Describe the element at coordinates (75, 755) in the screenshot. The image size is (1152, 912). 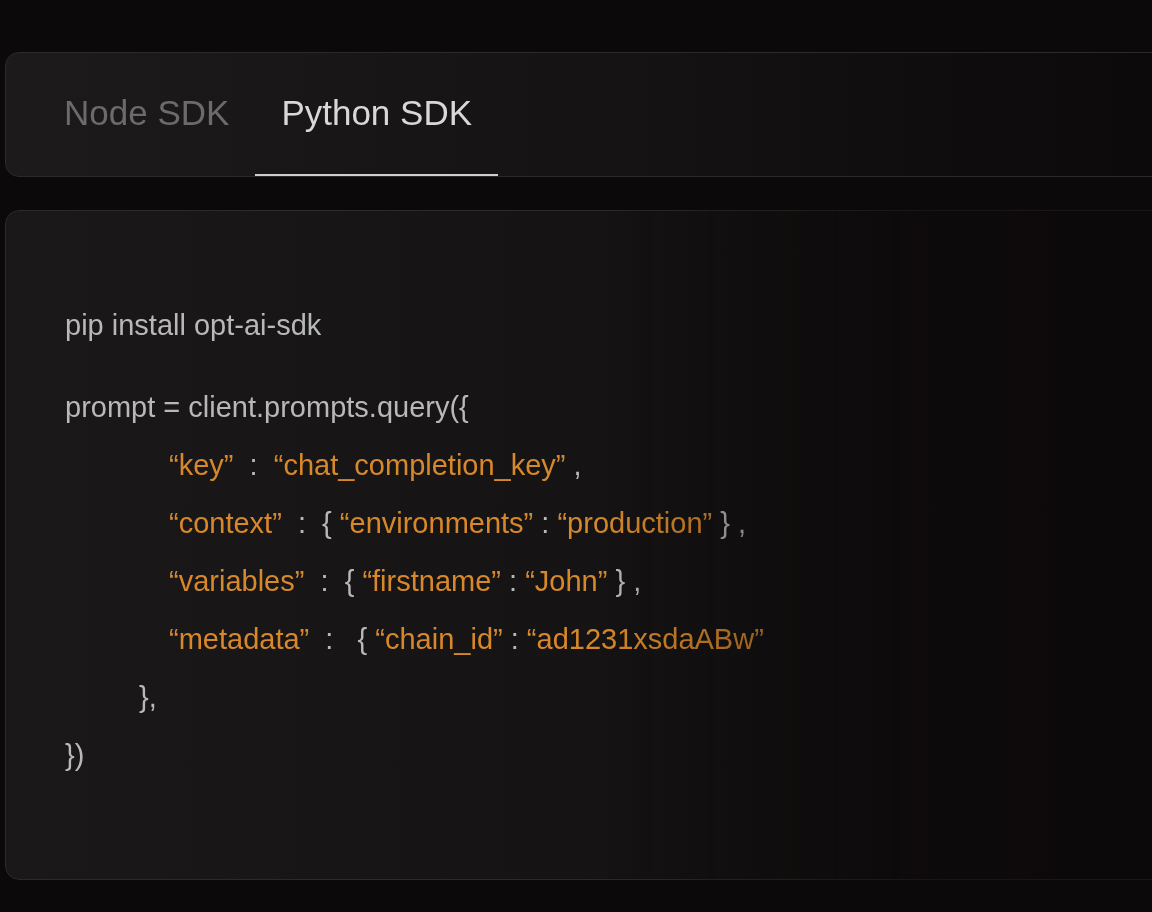
I see `code-line: })` at that location.